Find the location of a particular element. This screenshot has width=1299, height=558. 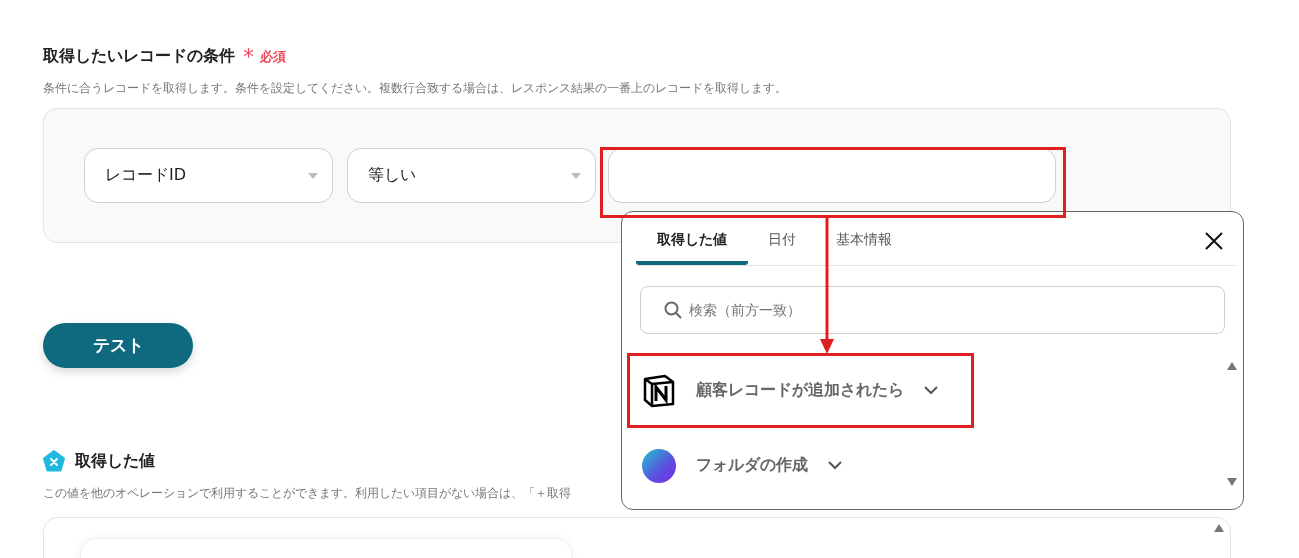

required-label: 必須 is located at coordinates (273, 56).